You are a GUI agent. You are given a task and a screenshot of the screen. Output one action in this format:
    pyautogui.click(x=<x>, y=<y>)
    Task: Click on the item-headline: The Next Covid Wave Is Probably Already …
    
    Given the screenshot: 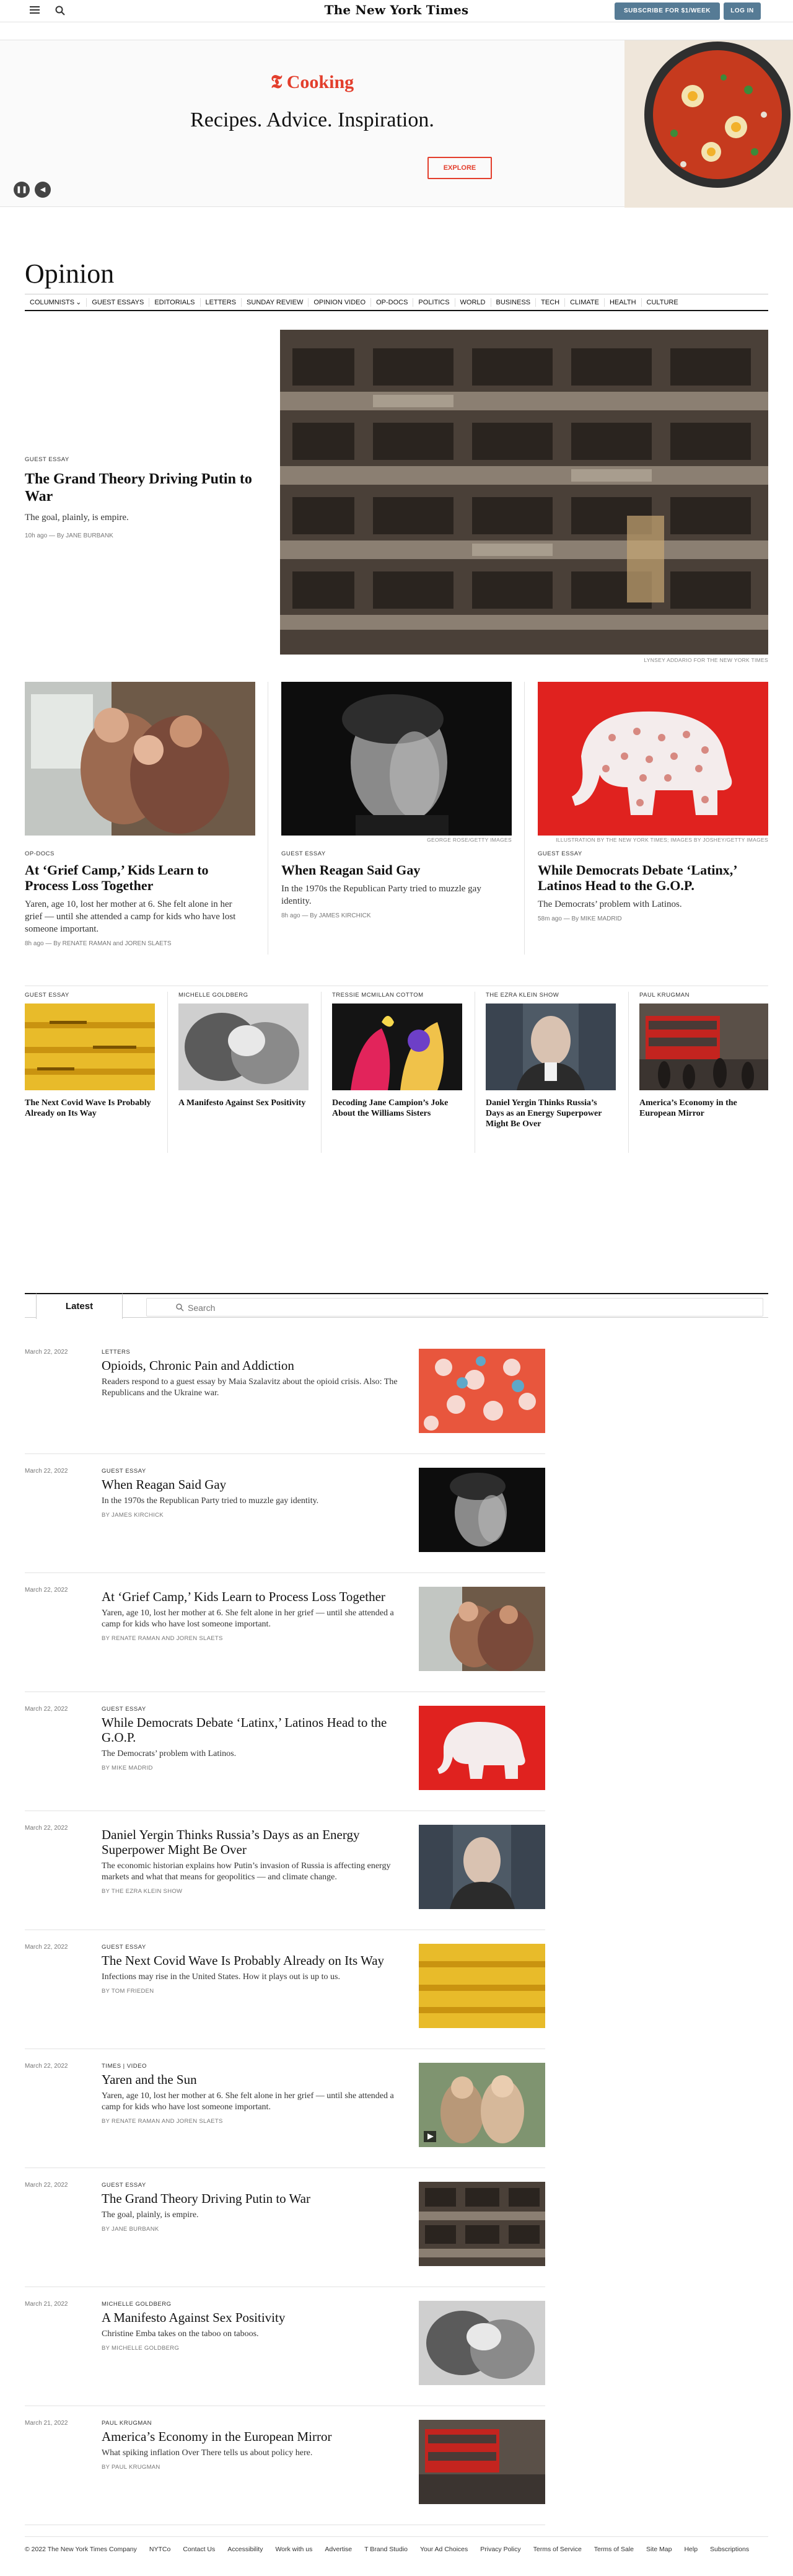 What is the action you would take?
    pyautogui.click(x=256, y=1960)
    